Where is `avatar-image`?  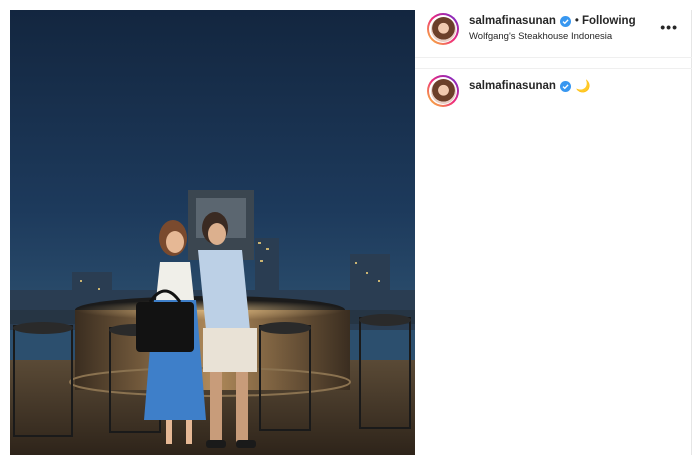 avatar-image is located at coordinates (443, 29).